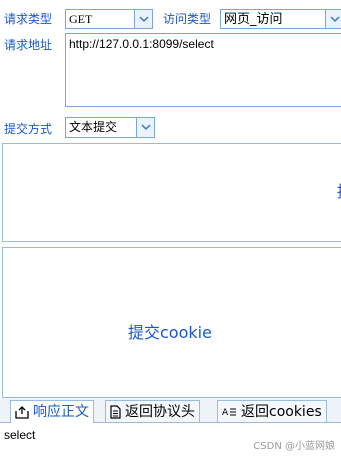  I want to click on tab-response-headers: 返回协议头, so click(152, 411).